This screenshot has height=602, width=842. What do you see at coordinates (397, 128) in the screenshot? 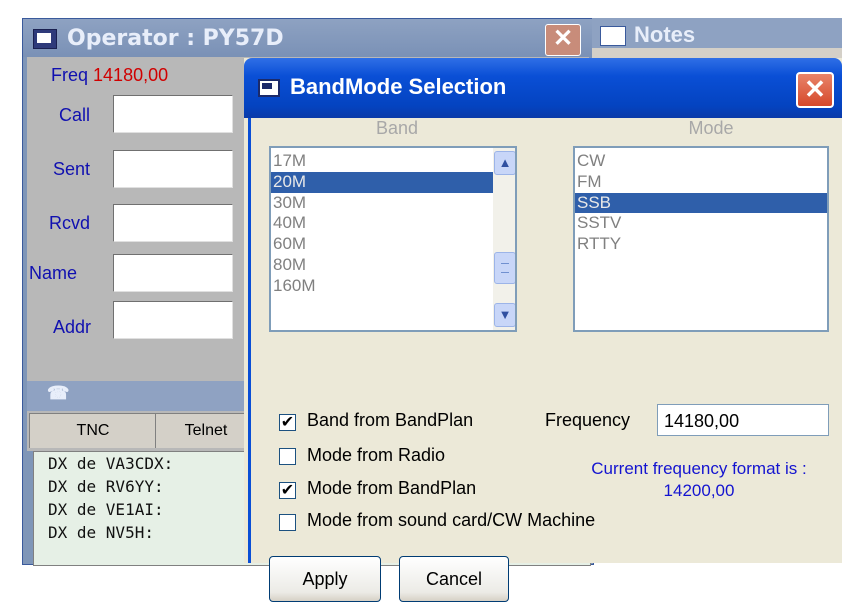
I see `band-header: Band` at bounding box center [397, 128].